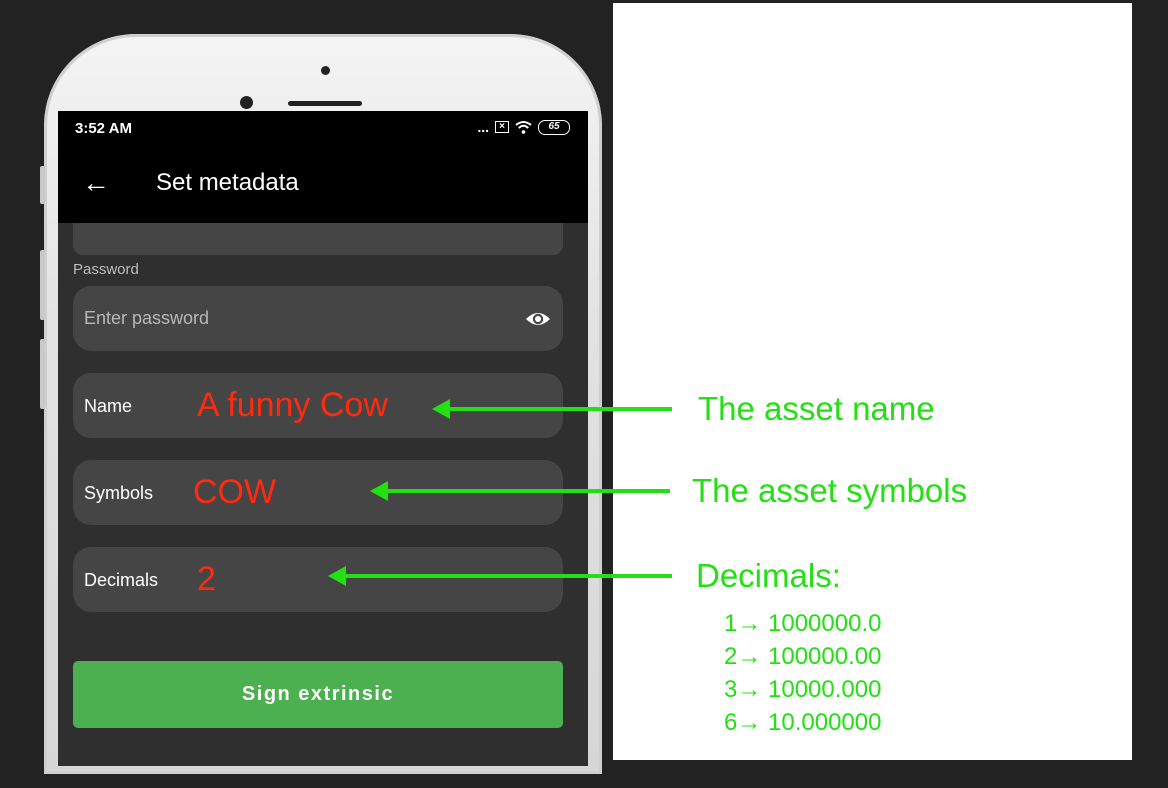 This screenshot has width=1168, height=788. I want to click on status-icons: ... × 65, so click(523, 127).